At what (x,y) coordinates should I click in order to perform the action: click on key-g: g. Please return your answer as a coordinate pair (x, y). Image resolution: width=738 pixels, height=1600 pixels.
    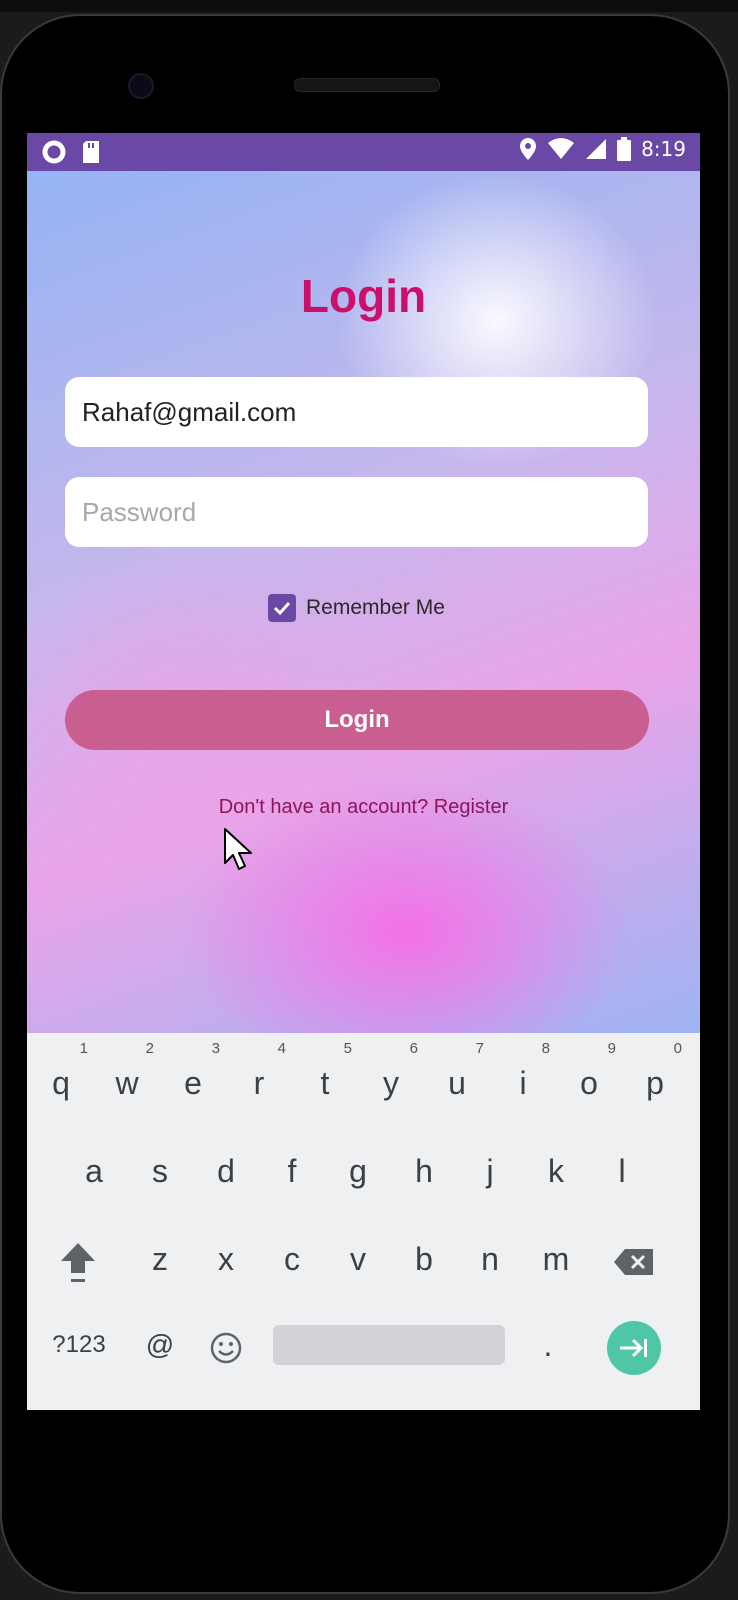
    Looking at the image, I should click on (358, 1171).